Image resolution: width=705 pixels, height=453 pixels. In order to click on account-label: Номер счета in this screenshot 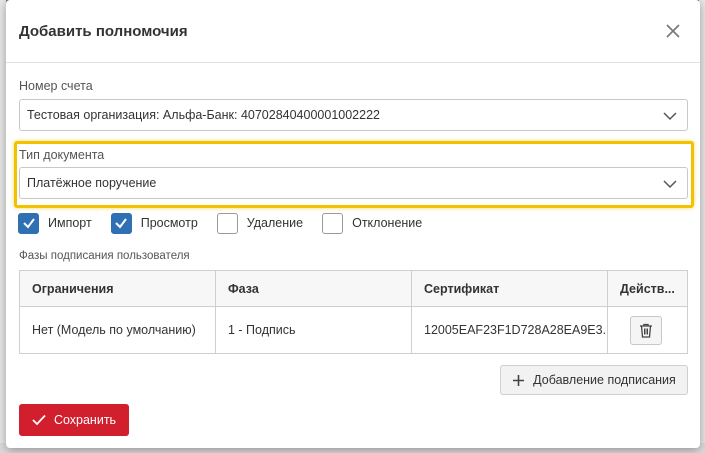, I will do `click(56, 86)`.